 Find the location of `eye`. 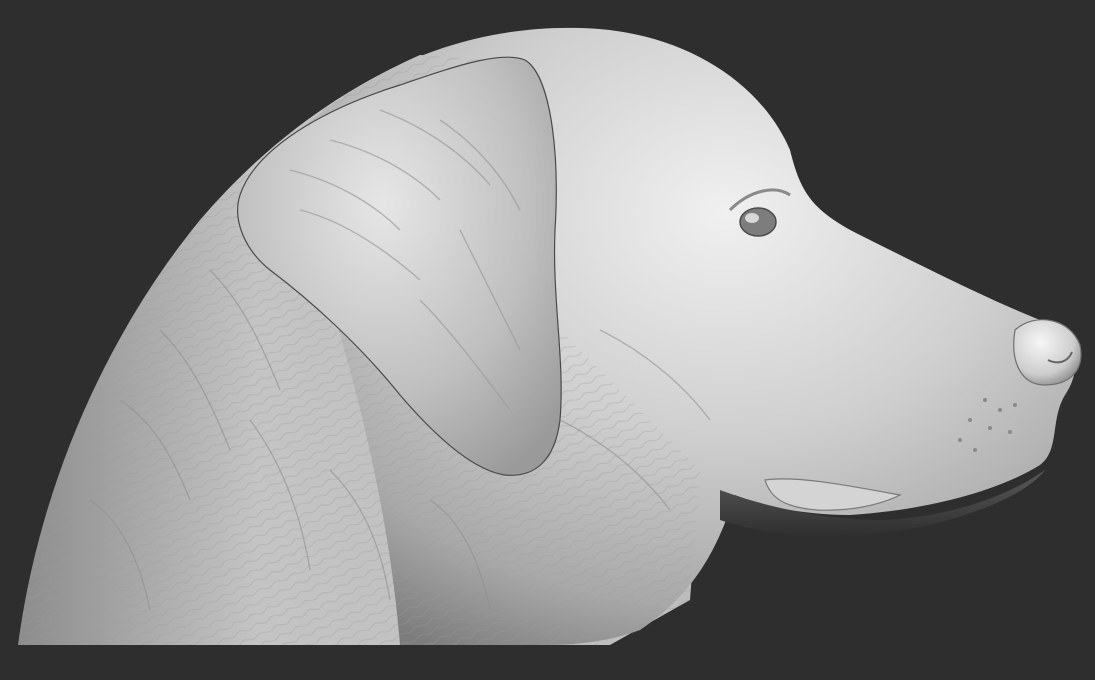

eye is located at coordinates (758, 222).